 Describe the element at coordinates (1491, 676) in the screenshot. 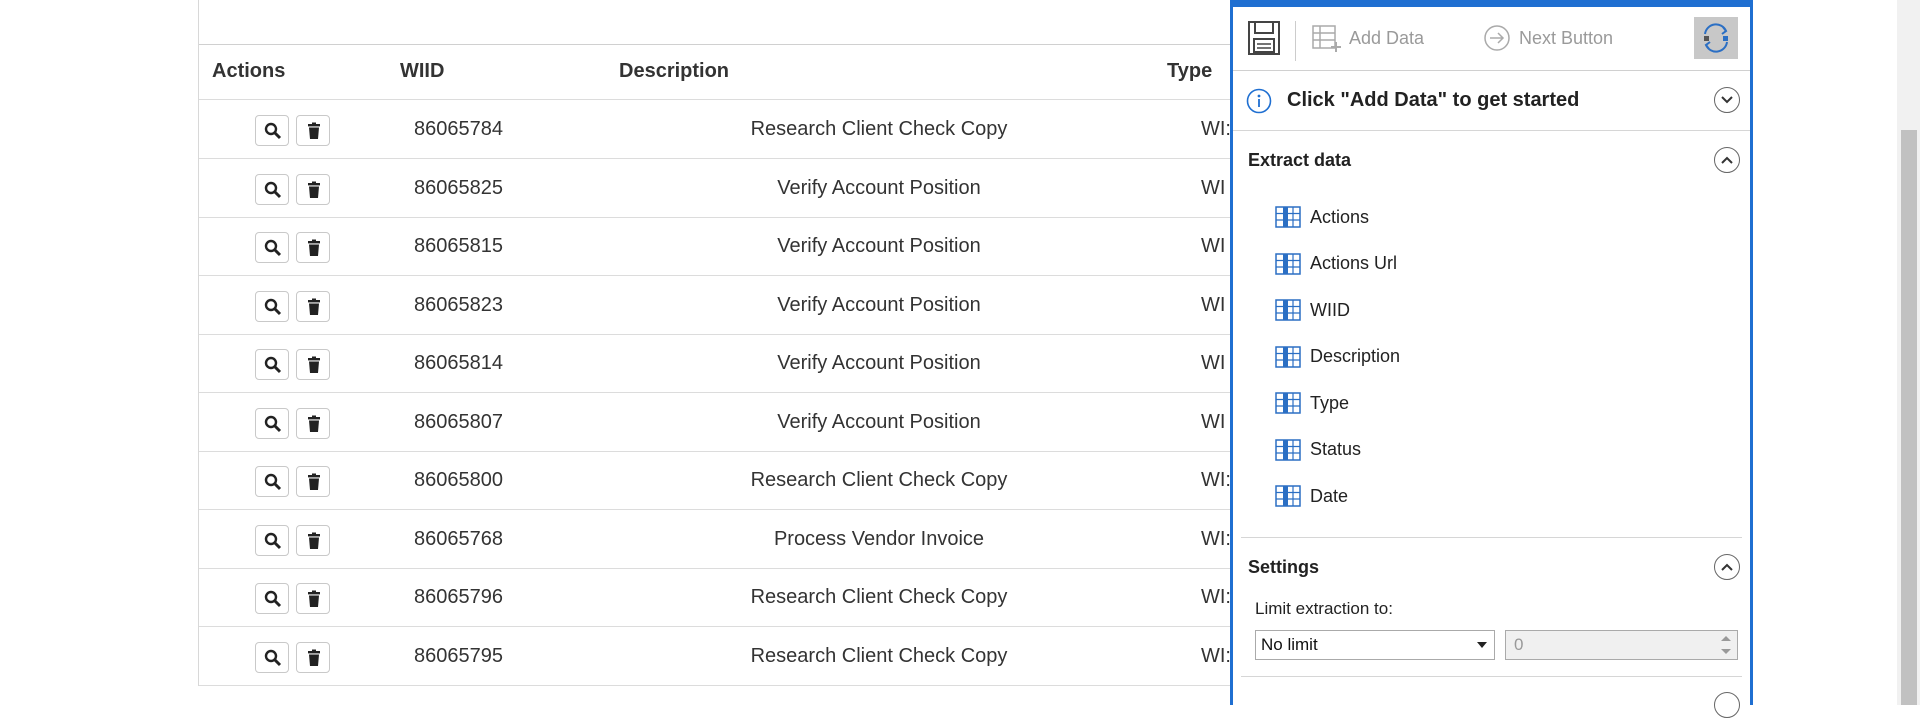

I see `section-divider` at that location.